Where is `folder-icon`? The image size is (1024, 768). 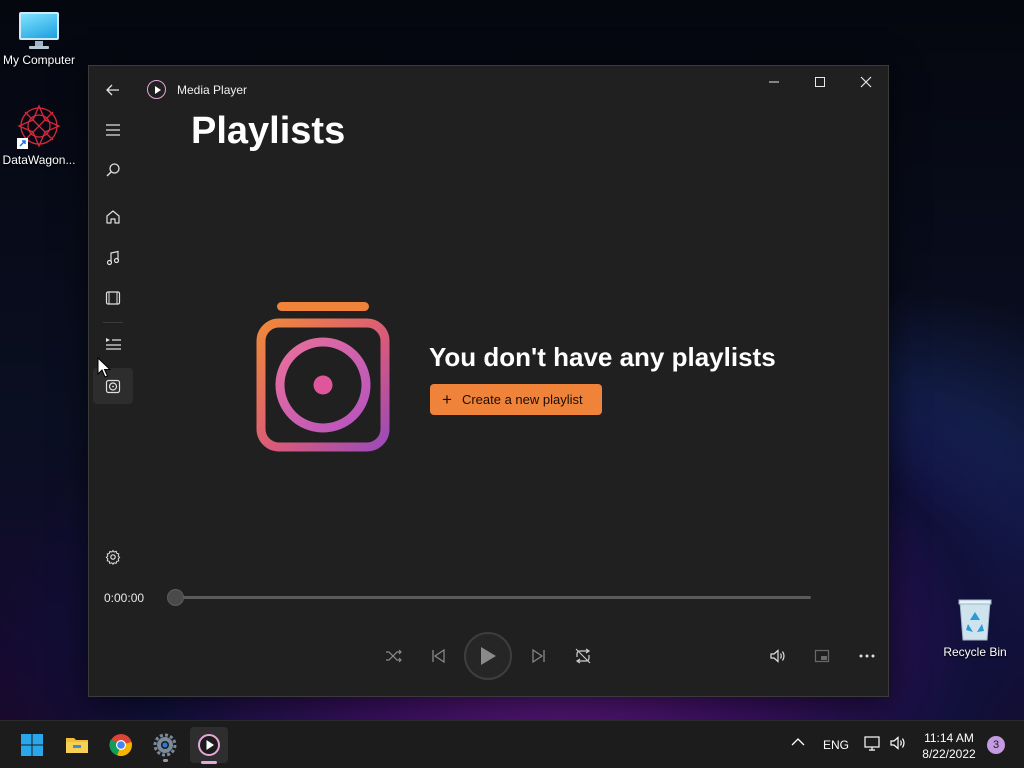 folder-icon is located at coordinates (77, 745).